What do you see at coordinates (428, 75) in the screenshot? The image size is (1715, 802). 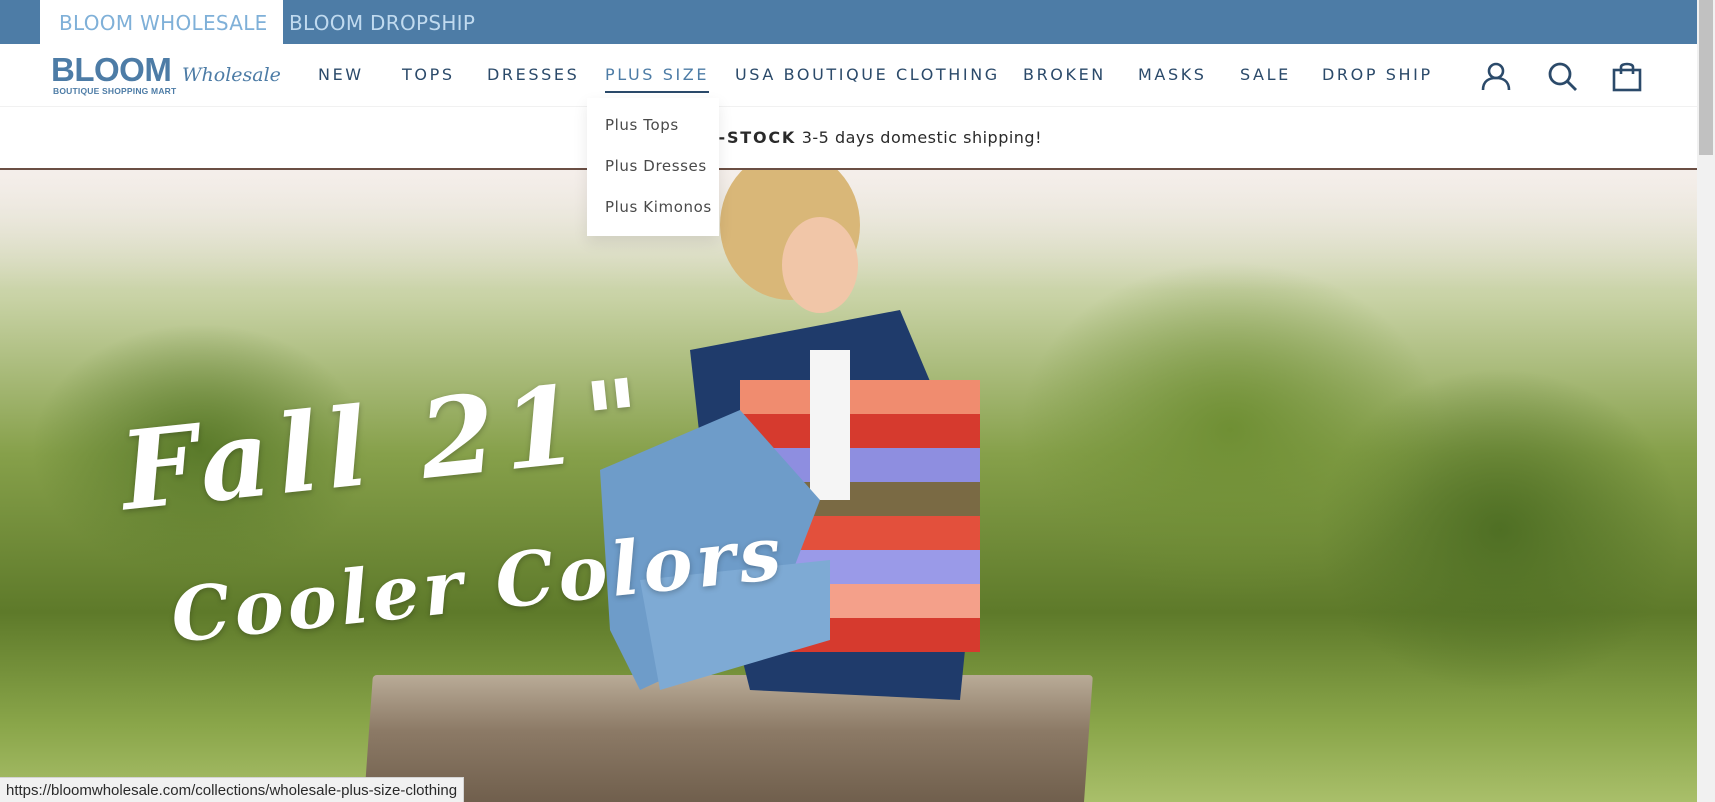 I see `nav-item-tops: TOPS` at bounding box center [428, 75].